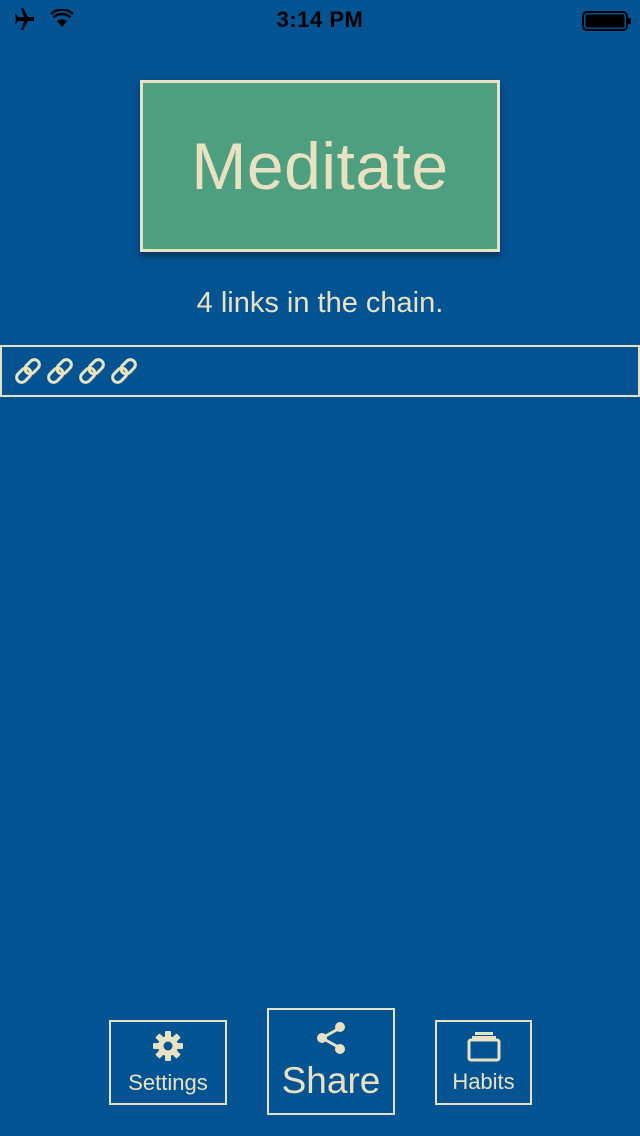 This screenshot has height=1136, width=640. Describe the element at coordinates (331, 1080) in the screenshot. I see `share-label: Share` at that location.